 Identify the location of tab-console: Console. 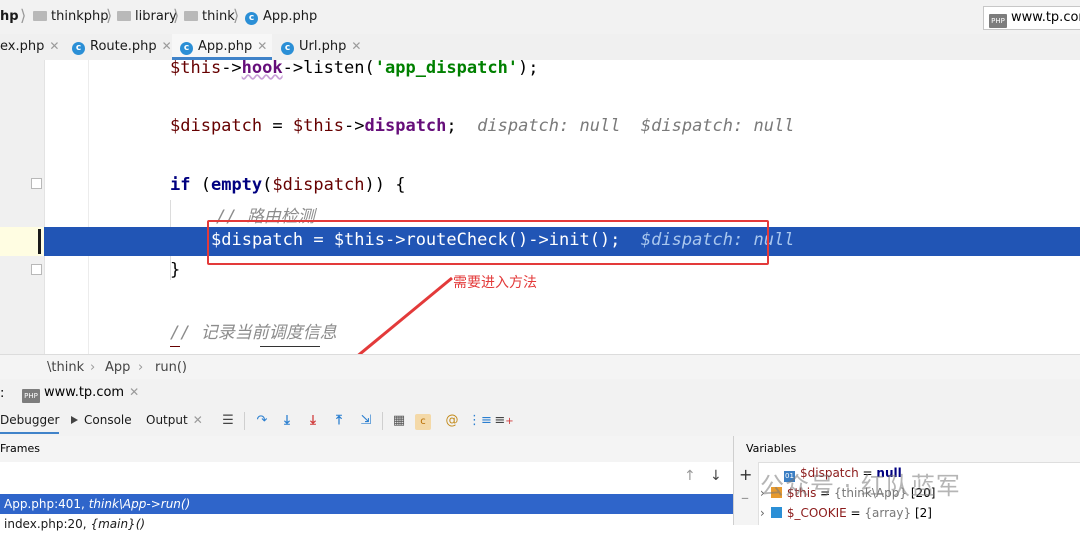
(101, 420).